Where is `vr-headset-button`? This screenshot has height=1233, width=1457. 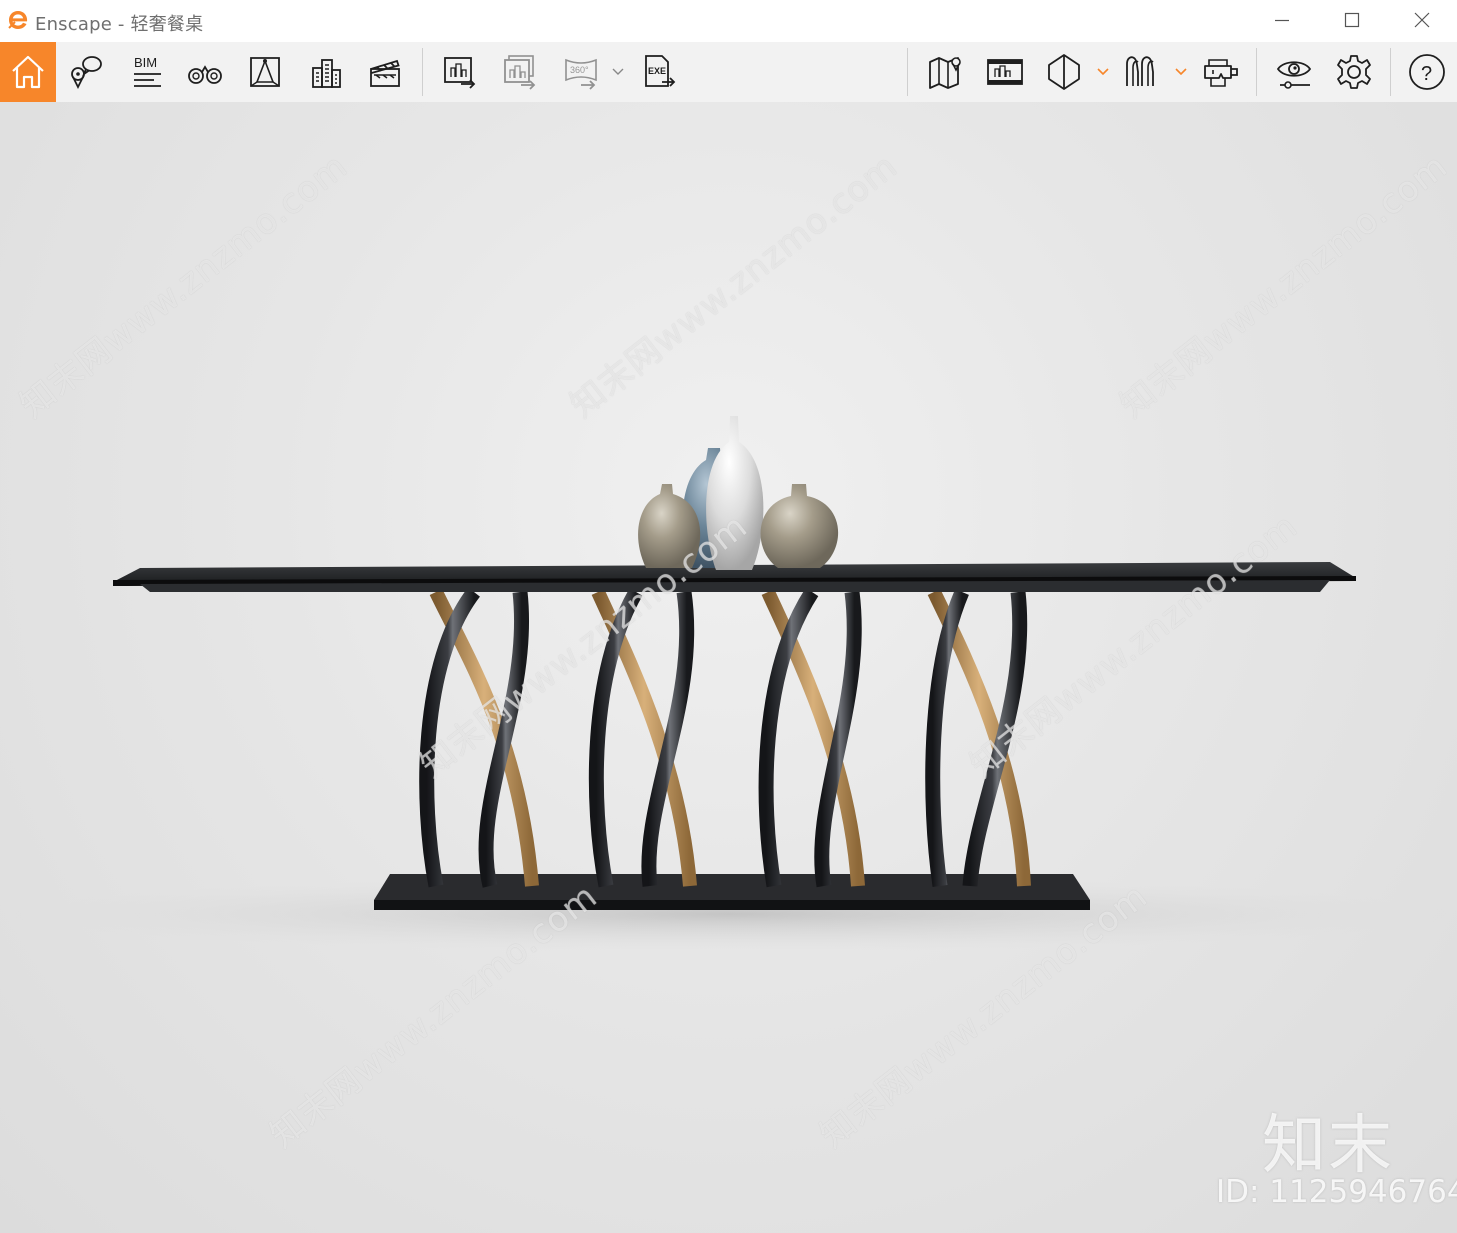 vr-headset-button is located at coordinates (1221, 72).